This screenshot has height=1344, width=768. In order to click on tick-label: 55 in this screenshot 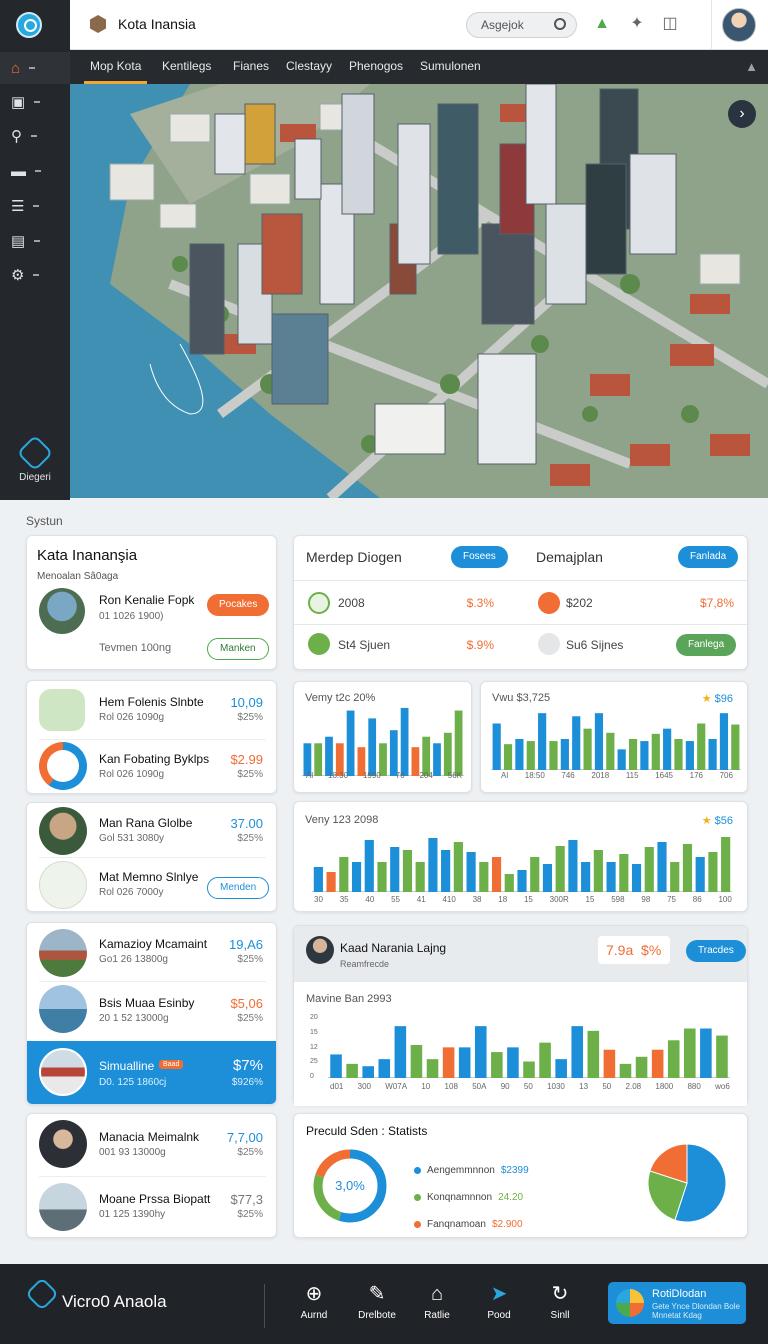, I will do `click(395, 899)`.